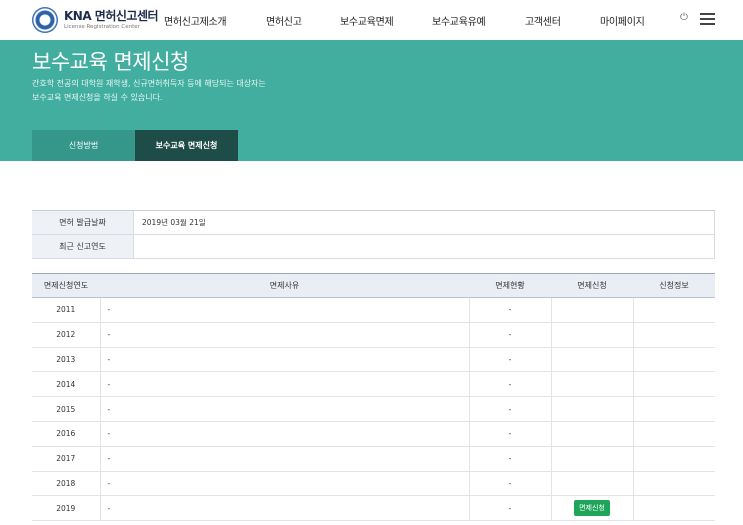 The width and height of the screenshot is (743, 525). What do you see at coordinates (284, 285) in the screenshot?
I see `header-reason: 면제사유` at bounding box center [284, 285].